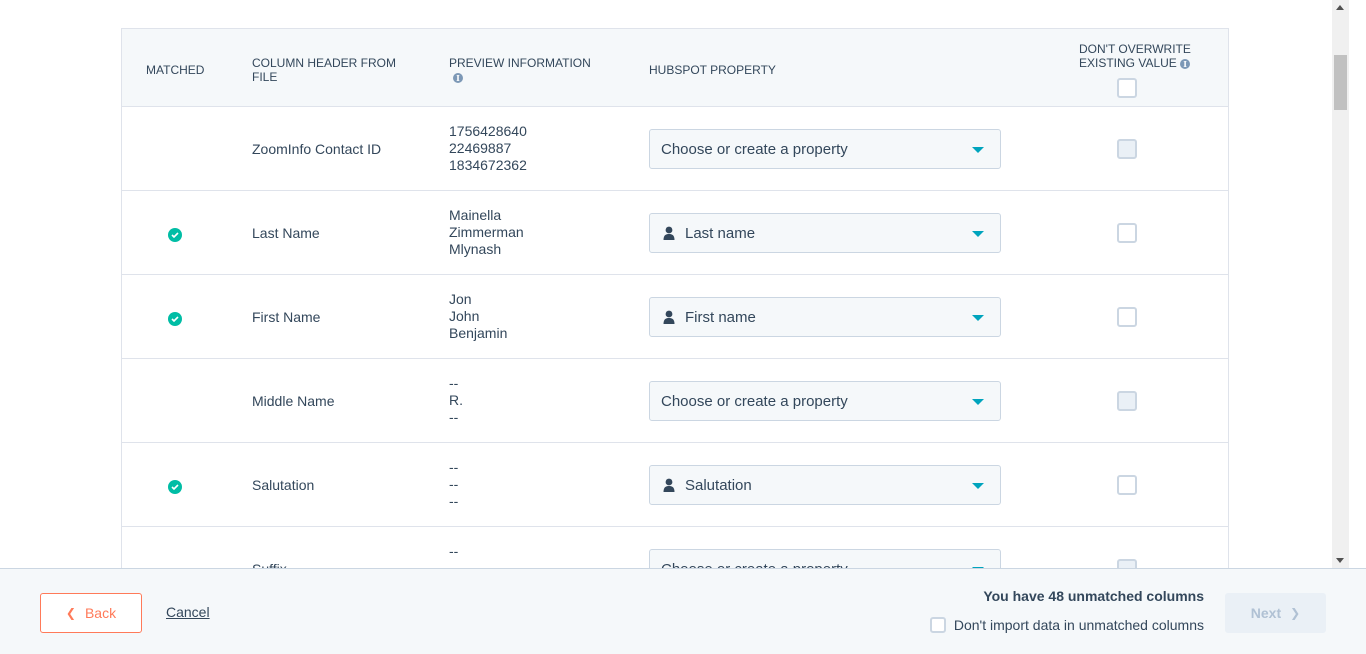 This screenshot has width=1366, height=654. I want to click on table-row: Suffix -- Choose or create a property, so click(675, 547).